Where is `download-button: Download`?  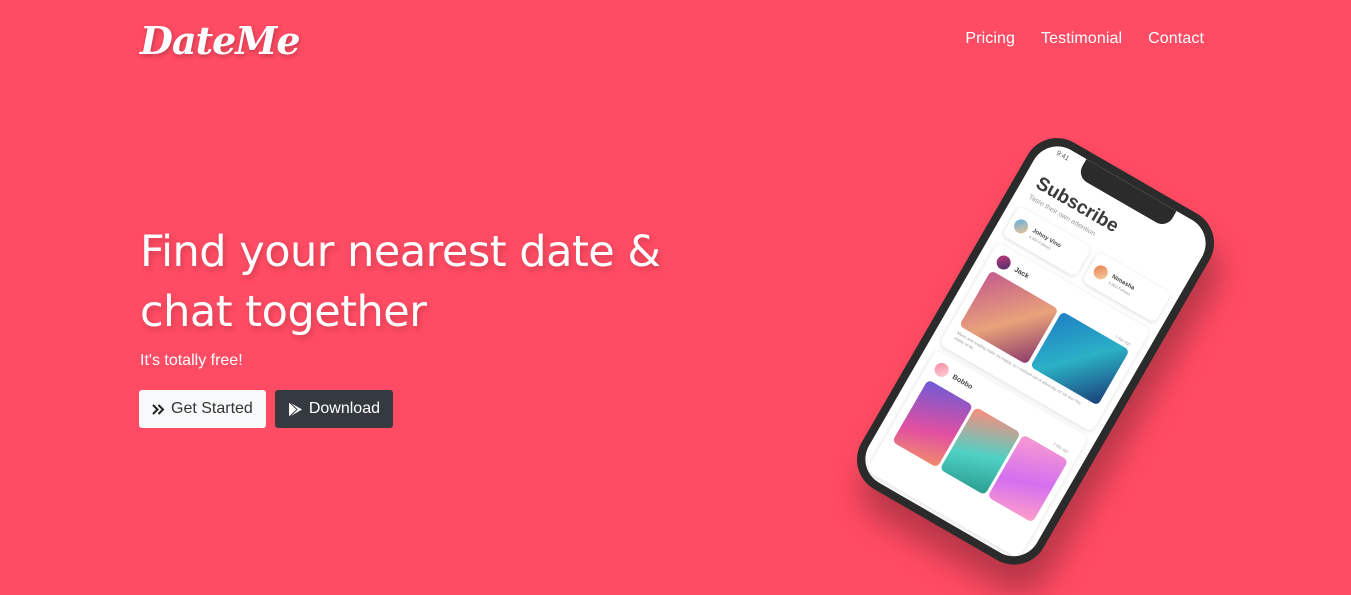 download-button: Download is located at coordinates (333, 409).